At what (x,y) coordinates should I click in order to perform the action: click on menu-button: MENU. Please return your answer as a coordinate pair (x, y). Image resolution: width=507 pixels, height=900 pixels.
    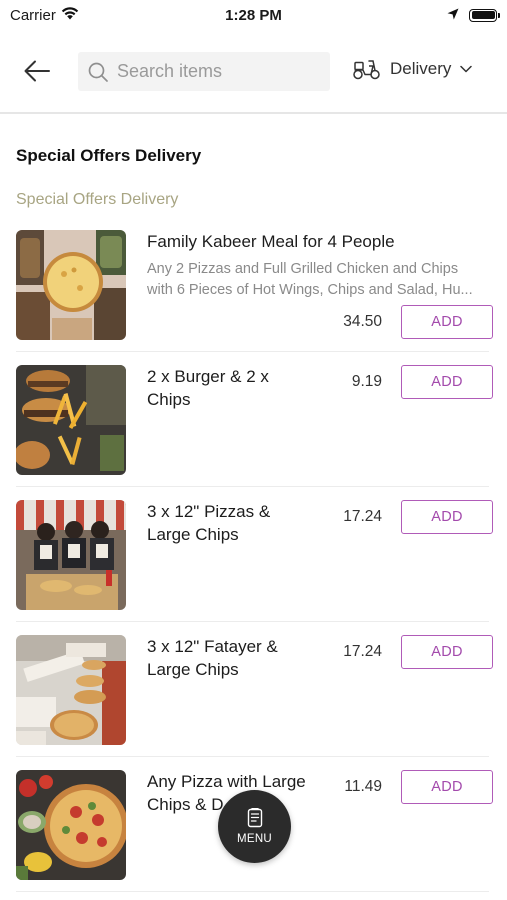
    Looking at the image, I should click on (254, 826).